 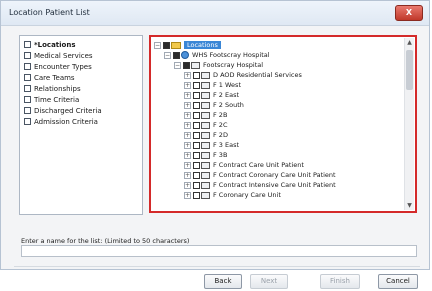 I want to click on criteria-item-relationships: Relationships, so click(x=52, y=88).